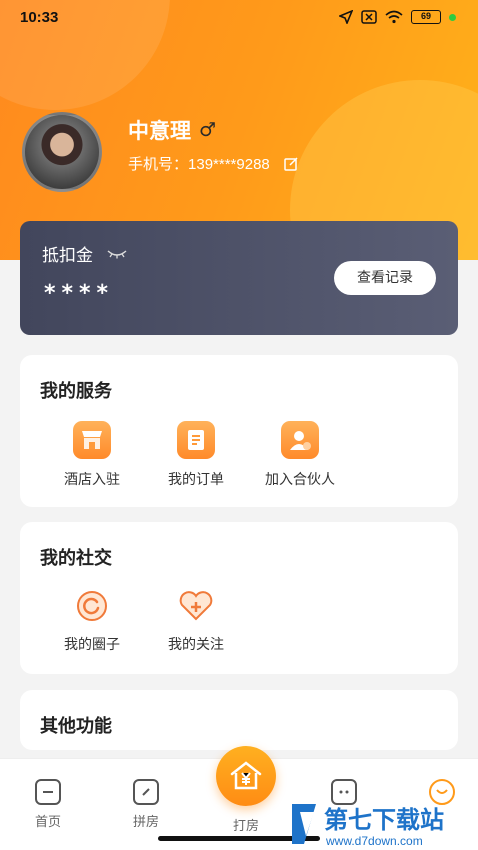 The width and height of the screenshot is (478, 850). I want to click on nav-item-book-room: 打房, so click(246, 821).